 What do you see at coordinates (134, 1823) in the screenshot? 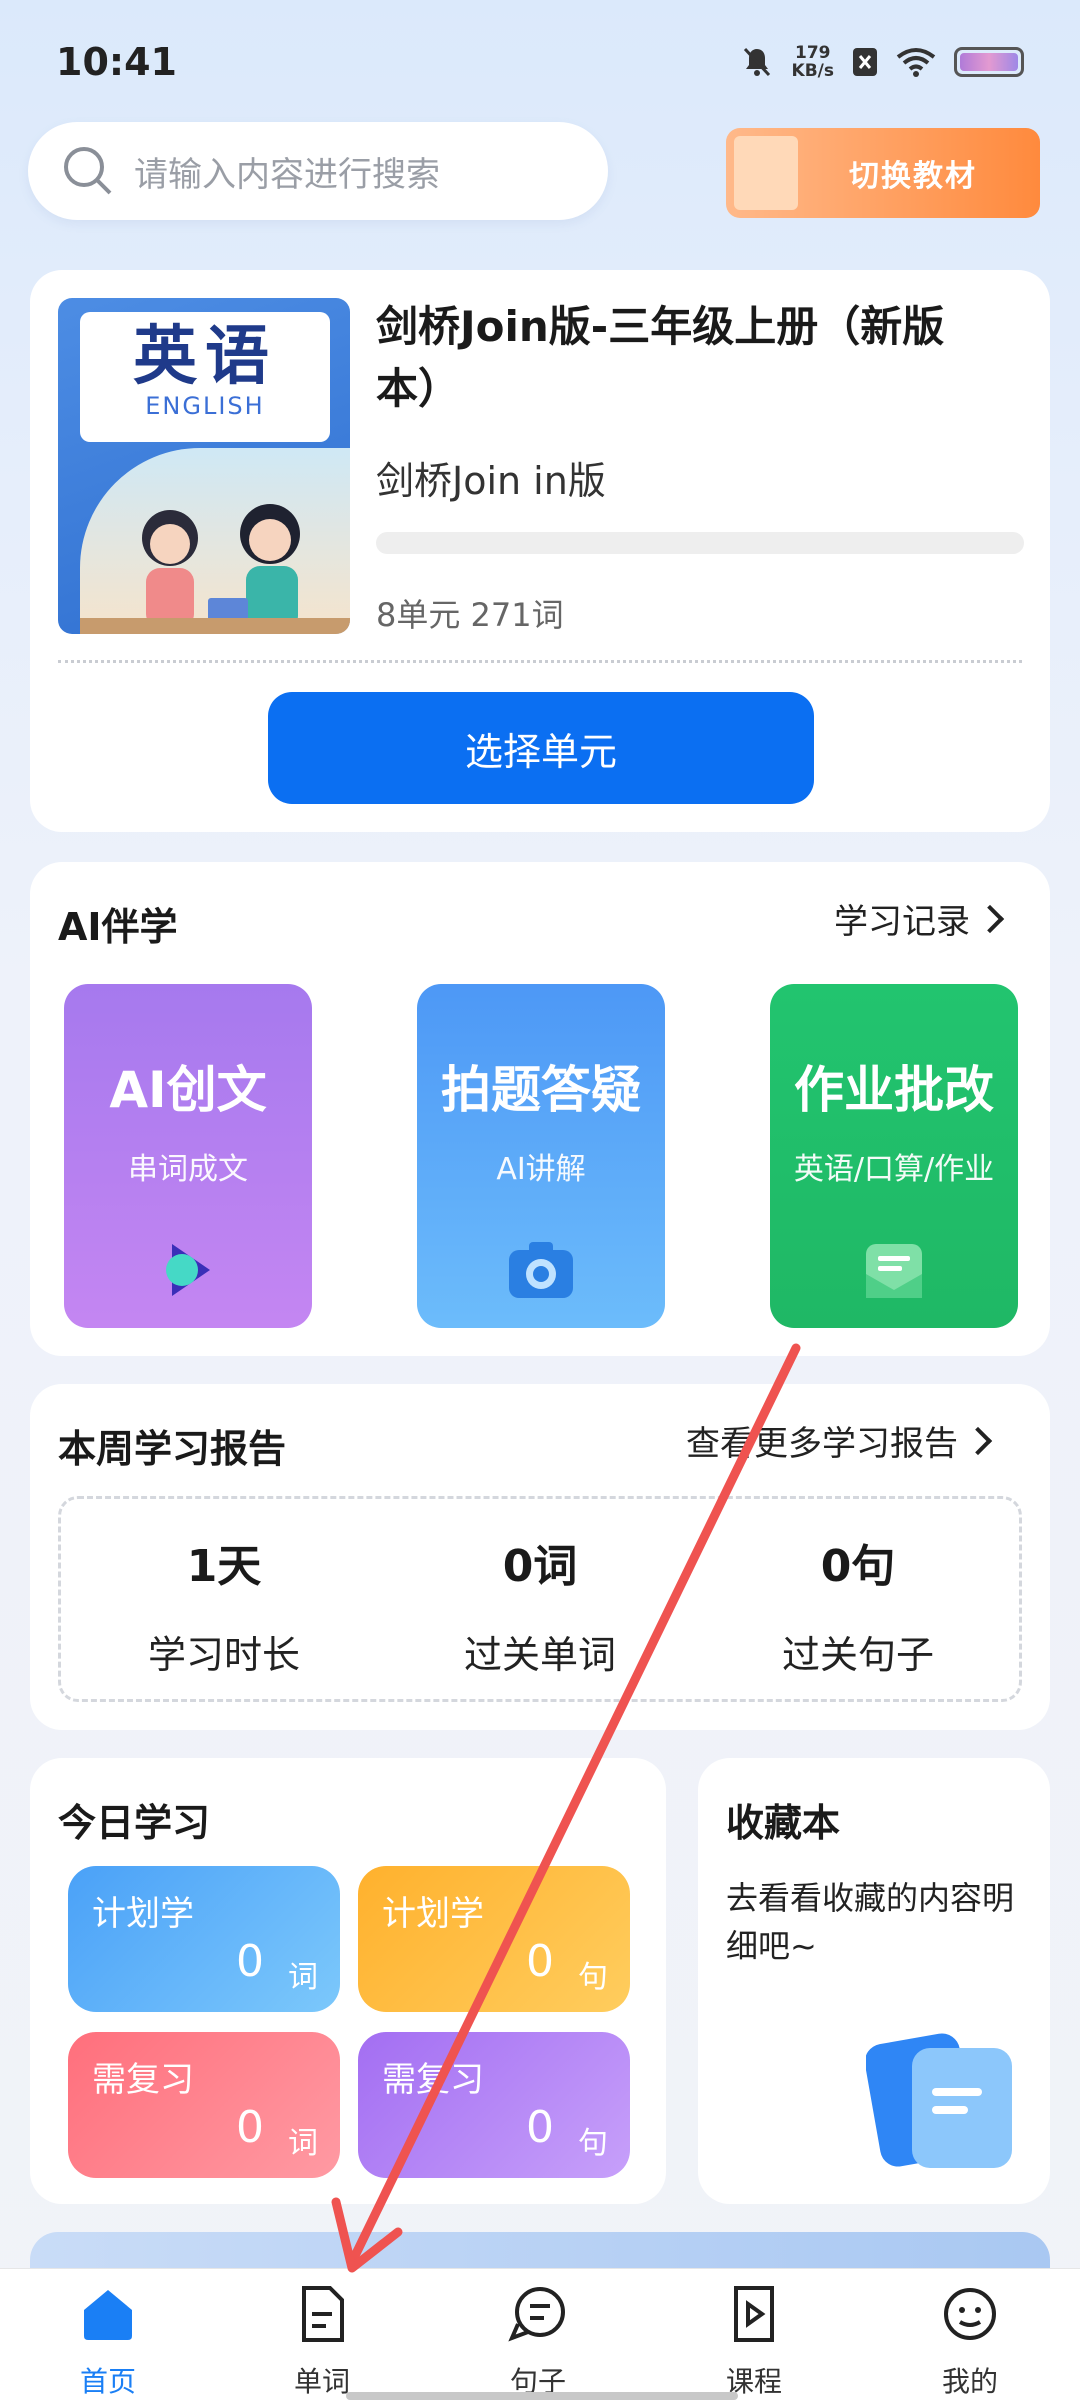
I see `today-study-title: 今日学习` at bounding box center [134, 1823].